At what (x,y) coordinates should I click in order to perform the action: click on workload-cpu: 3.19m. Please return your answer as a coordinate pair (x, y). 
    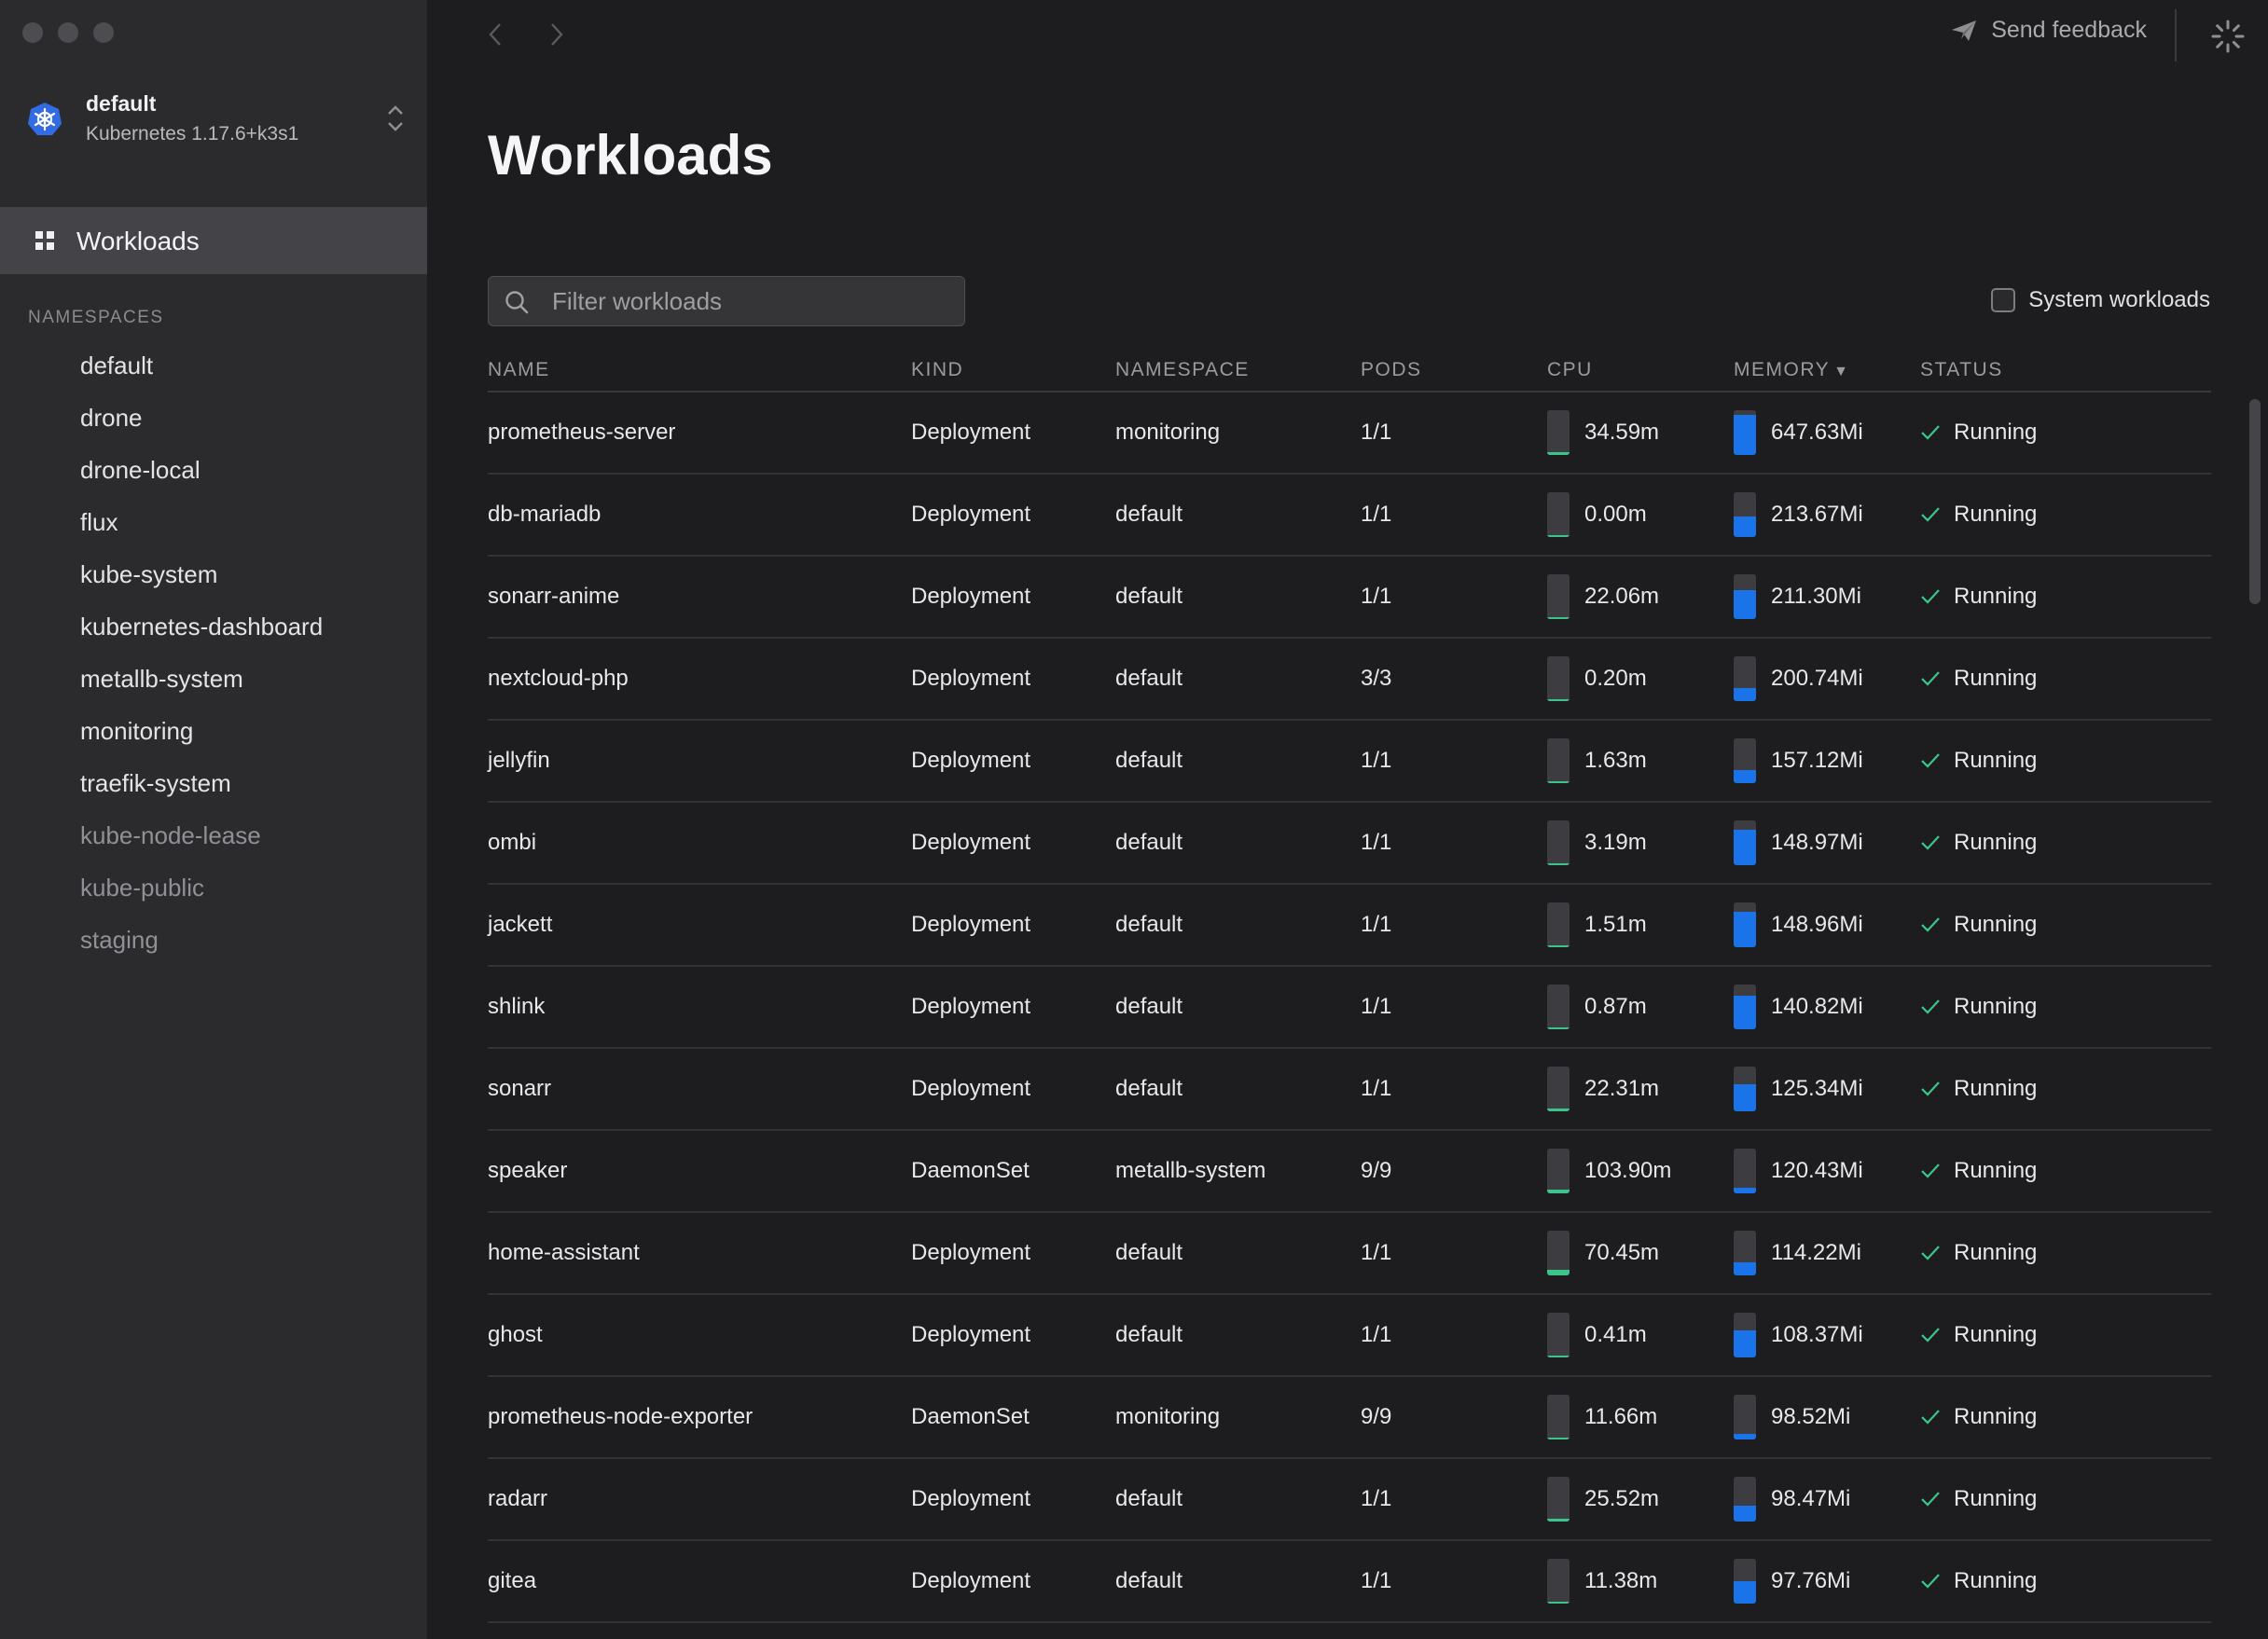
    Looking at the image, I should click on (1615, 842).